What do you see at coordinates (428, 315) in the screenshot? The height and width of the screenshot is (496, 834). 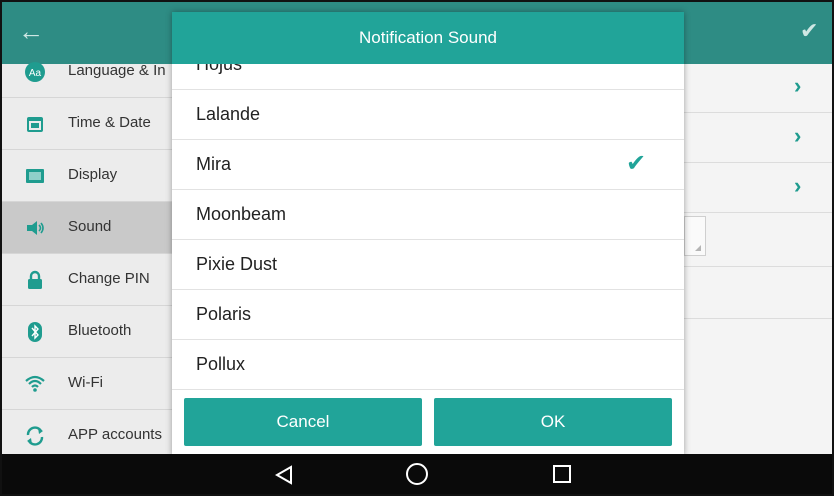 I see `list-item: Polaris` at bounding box center [428, 315].